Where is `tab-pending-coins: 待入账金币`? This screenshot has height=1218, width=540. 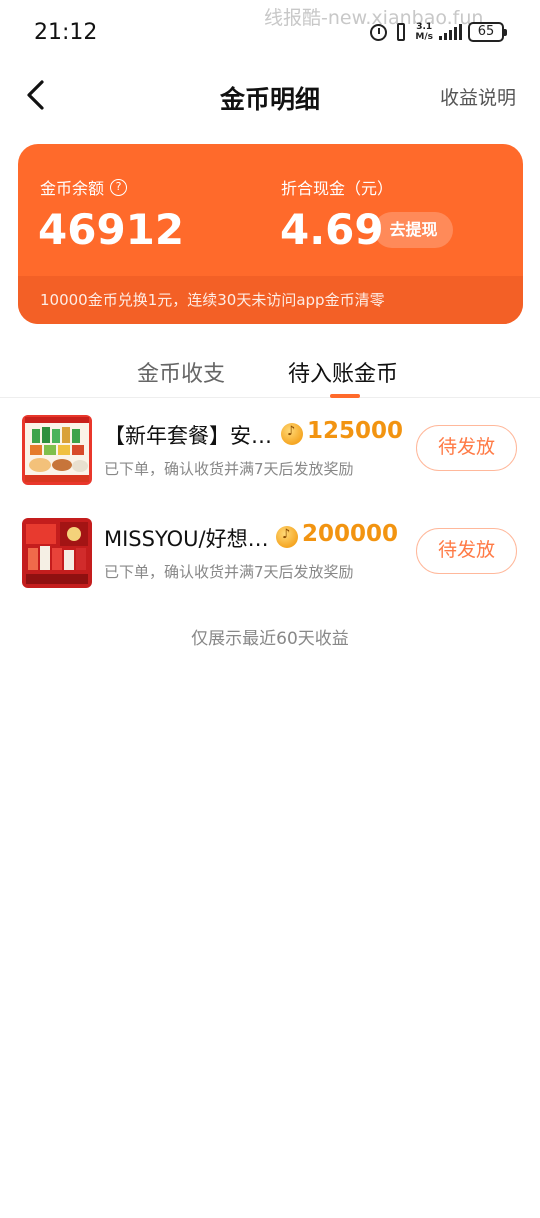 tab-pending-coins: 待入账金币 is located at coordinates (343, 372).